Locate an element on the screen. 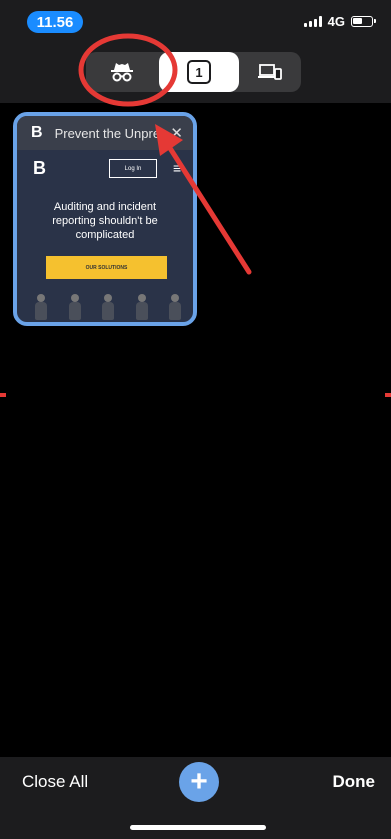 Image resolution: width=391 pixels, height=839 pixels. incognito-icon is located at coordinates (122, 72).